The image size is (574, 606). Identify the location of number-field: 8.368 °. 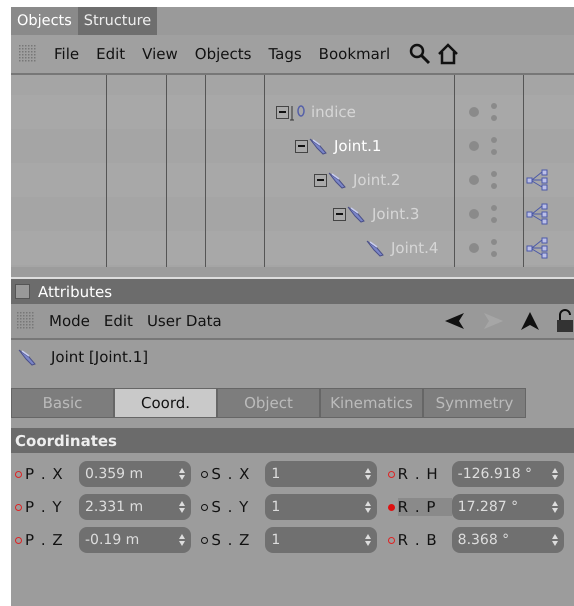
(508, 540).